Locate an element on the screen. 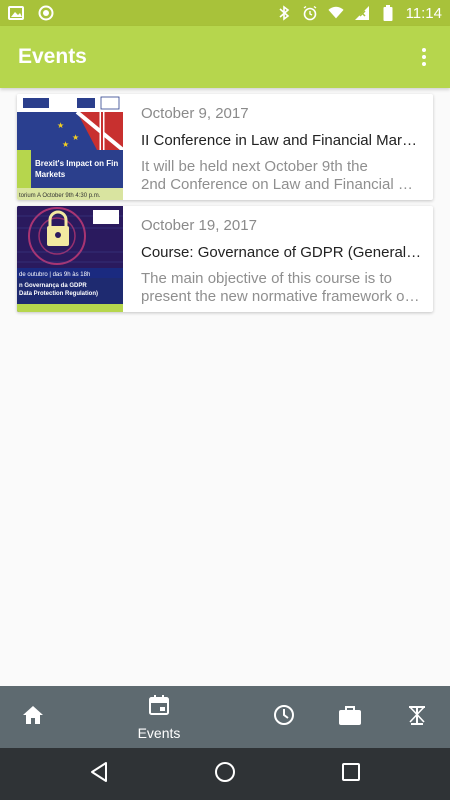 This screenshot has height=800, width=450. overflow-menu-button is located at coordinates (424, 57).